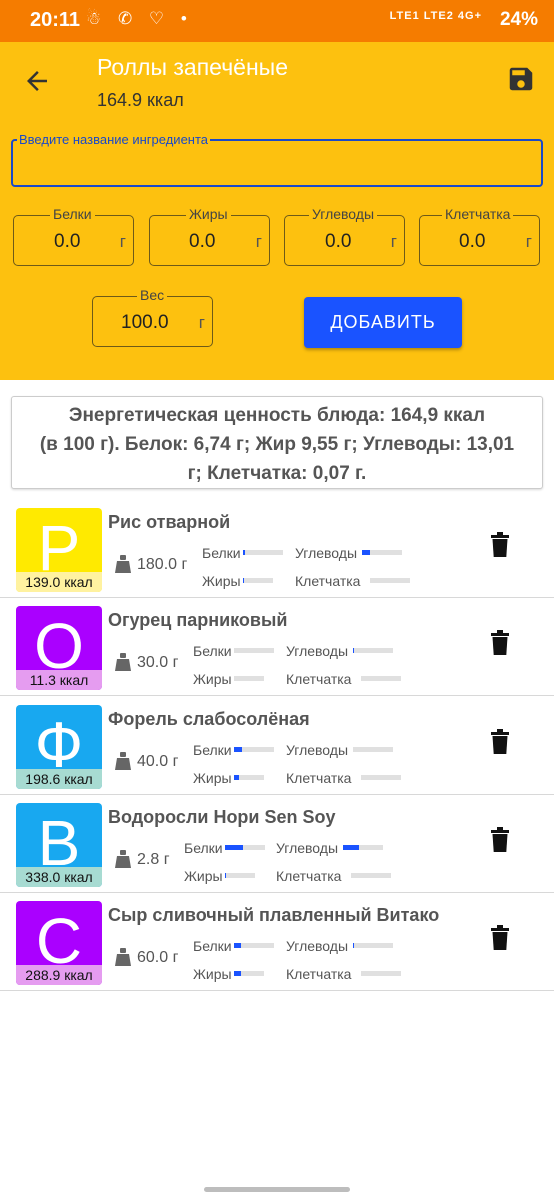 The width and height of the screenshot is (554, 1200). I want to click on ingredient-name-field: Введите название ингредиента, so click(277, 159).